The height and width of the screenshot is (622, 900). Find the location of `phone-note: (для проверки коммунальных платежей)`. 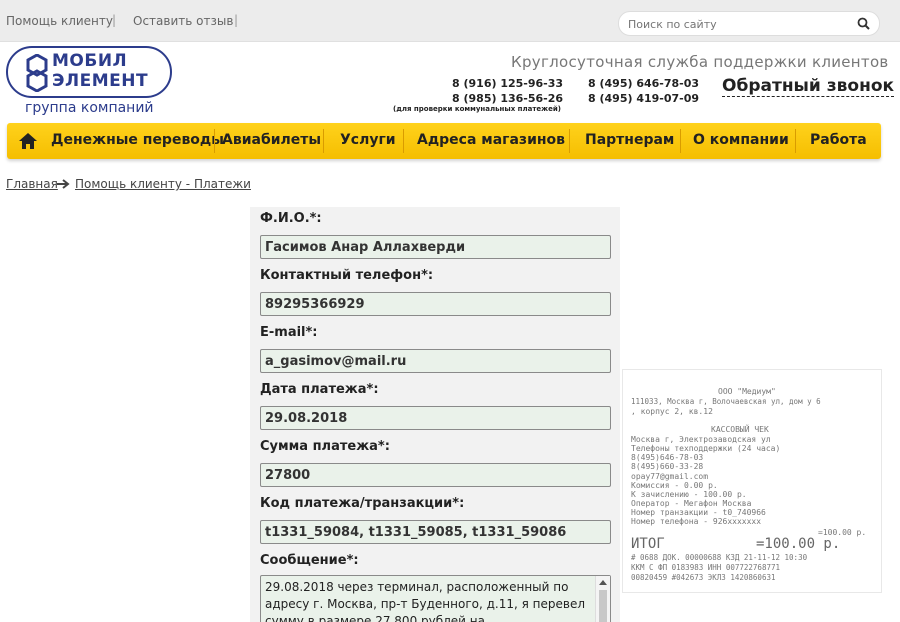

phone-note: (для проверки коммунальных платежей) is located at coordinates (477, 109).